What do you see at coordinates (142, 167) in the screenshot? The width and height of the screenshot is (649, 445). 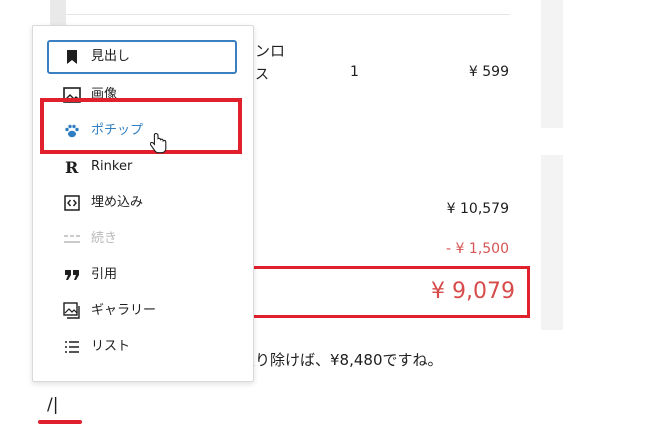 I see `menu-item-rinker: R Rinker` at bounding box center [142, 167].